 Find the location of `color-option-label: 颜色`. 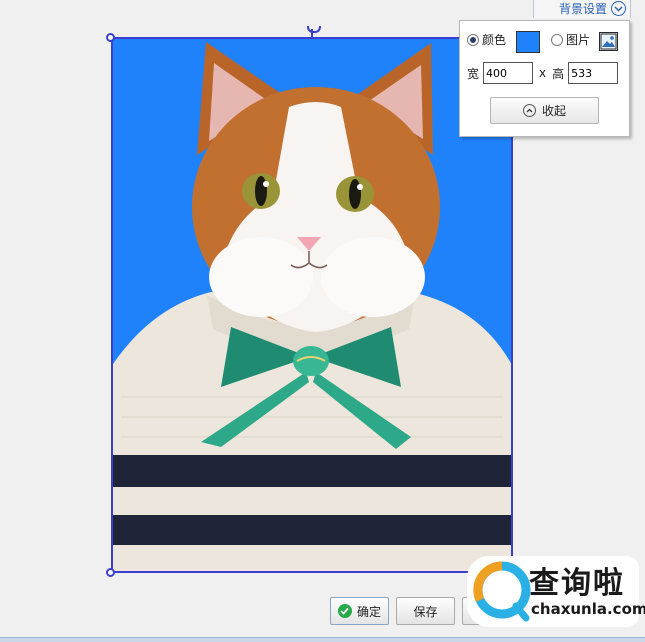

color-option-label: 颜色 is located at coordinates (494, 40).